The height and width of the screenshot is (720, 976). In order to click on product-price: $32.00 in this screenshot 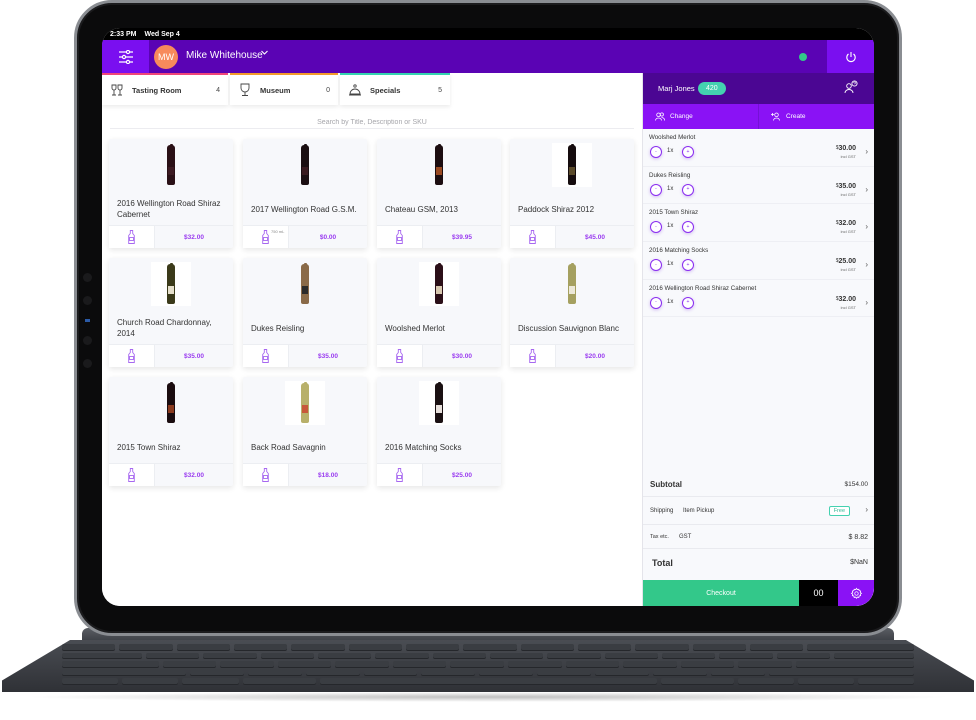, I will do `click(194, 237)`.